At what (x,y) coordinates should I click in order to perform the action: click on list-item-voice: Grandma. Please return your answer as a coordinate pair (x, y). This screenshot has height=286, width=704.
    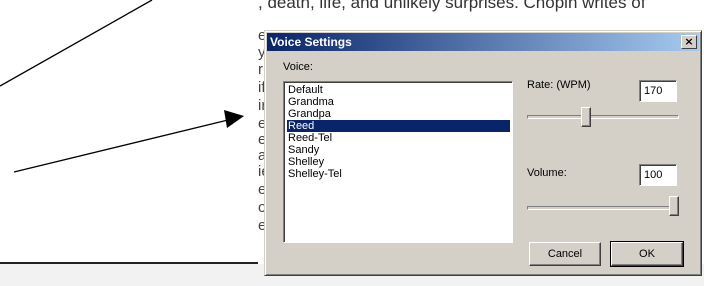
    Looking at the image, I should click on (398, 102).